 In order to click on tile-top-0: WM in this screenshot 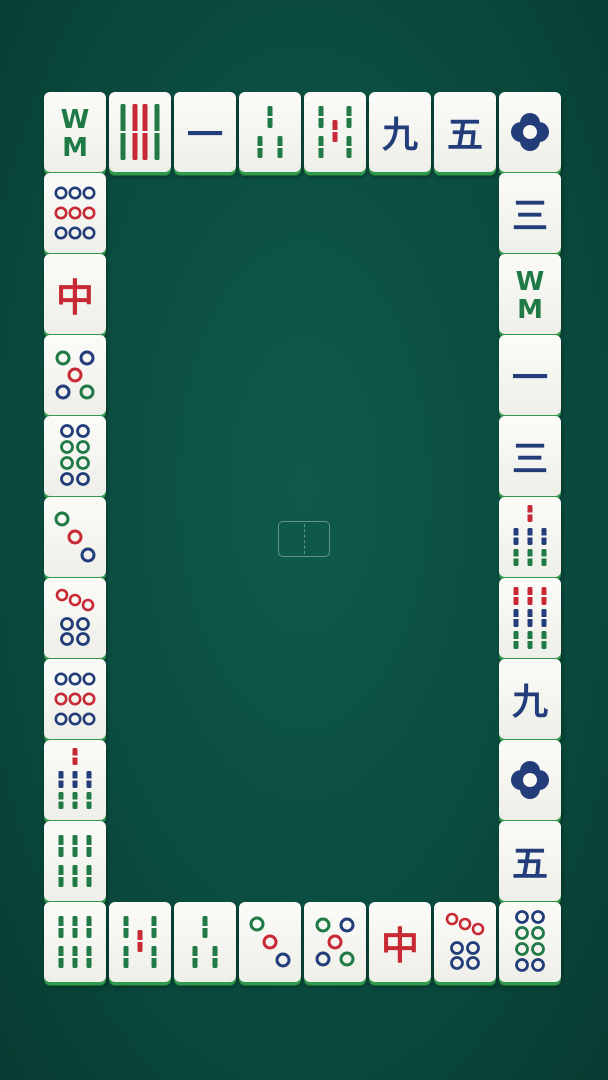, I will do `click(75, 132)`.